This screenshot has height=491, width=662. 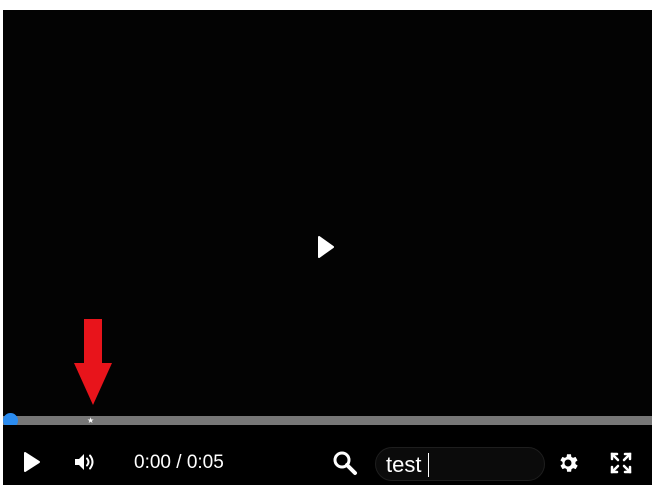 I want to click on control-bar: 0:00 / 0:05, so click(x=327, y=455).